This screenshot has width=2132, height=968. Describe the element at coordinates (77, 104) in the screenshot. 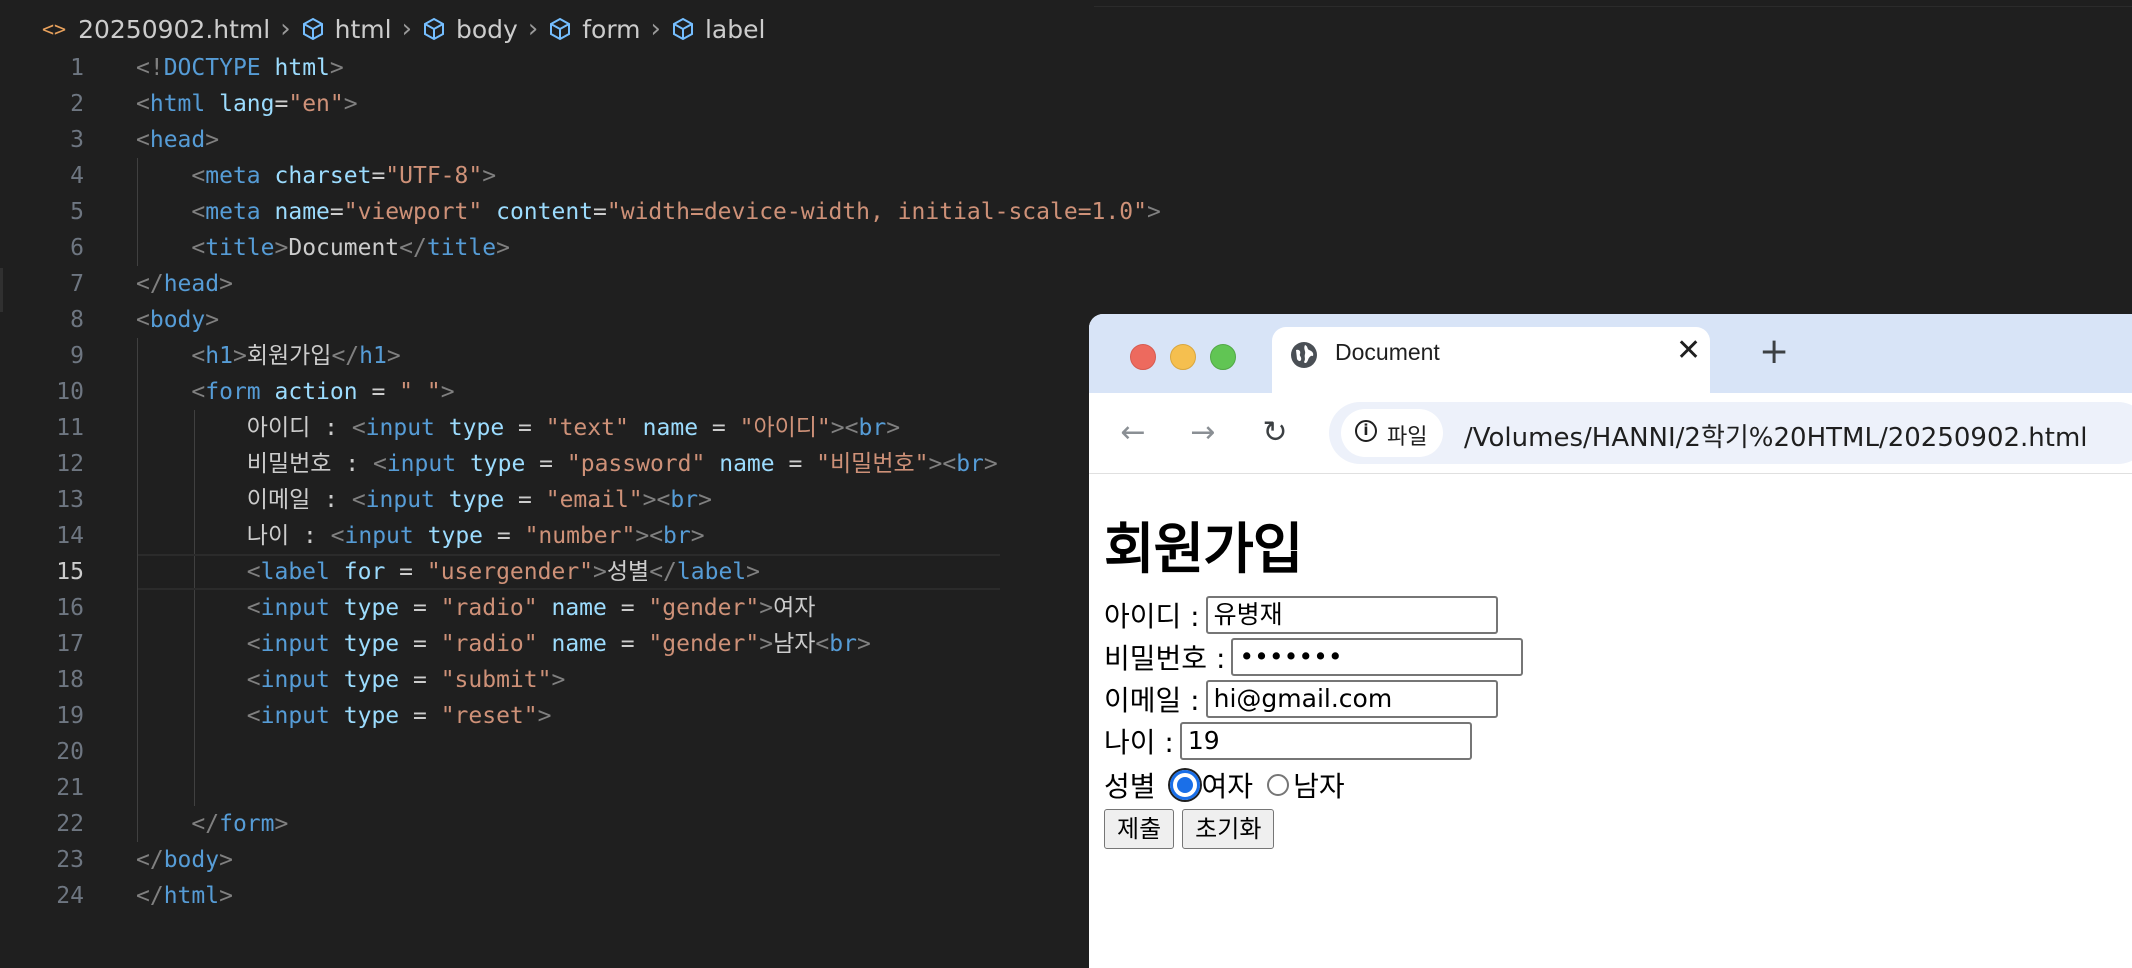

I see `line-number: 2` at that location.